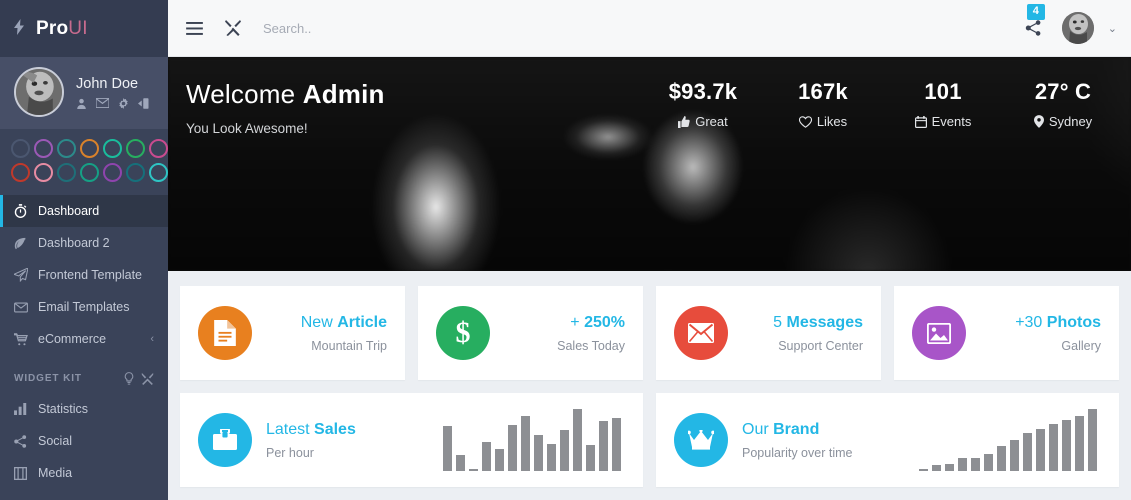 The width and height of the screenshot is (1131, 500). I want to click on sidebar-item-dashboard-2: Dashboard 2, so click(84, 243).